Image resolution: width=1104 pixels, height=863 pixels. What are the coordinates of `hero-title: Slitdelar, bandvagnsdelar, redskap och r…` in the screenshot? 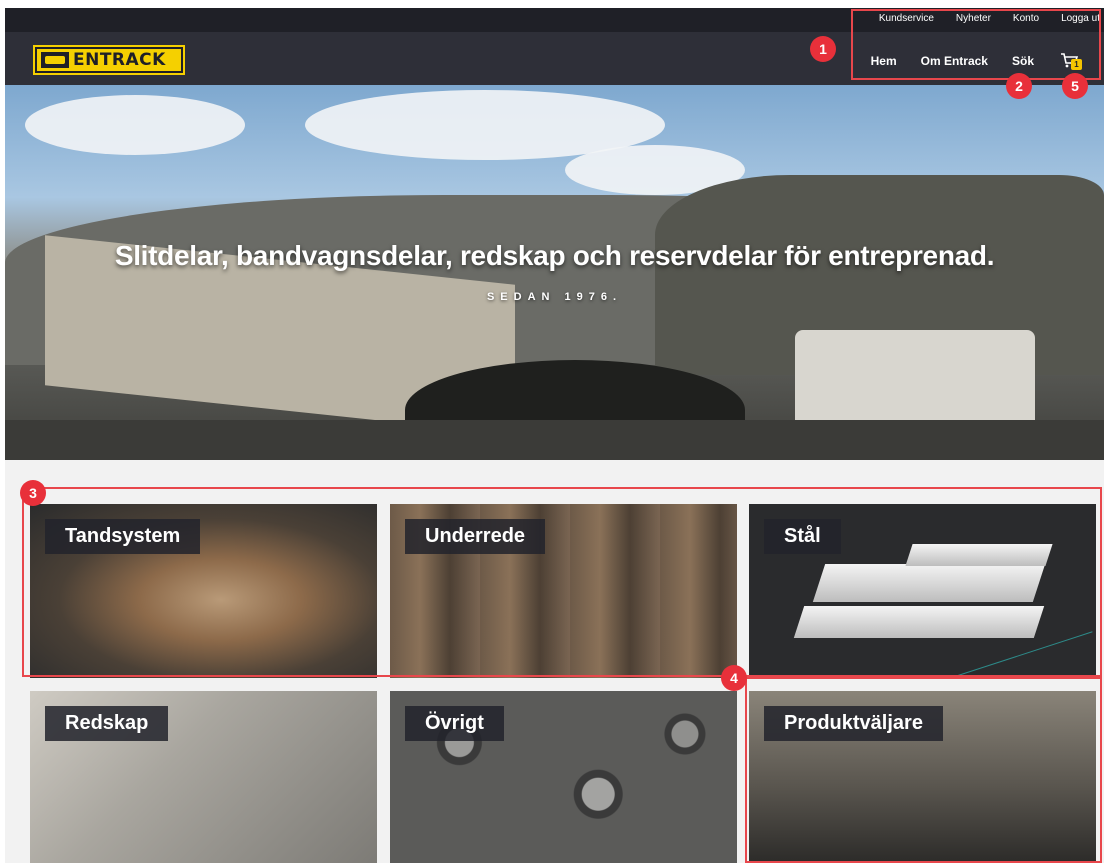 It's located at (554, 255).